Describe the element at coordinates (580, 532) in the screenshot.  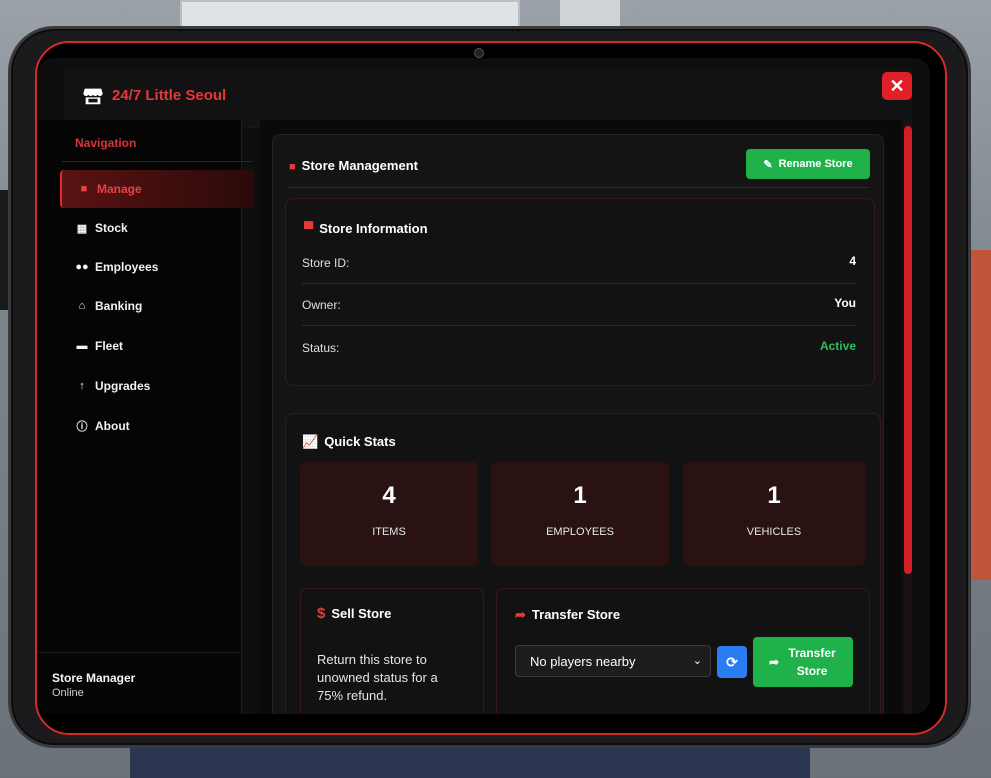
I see `stat-label: EMPLOYEES` at that location.